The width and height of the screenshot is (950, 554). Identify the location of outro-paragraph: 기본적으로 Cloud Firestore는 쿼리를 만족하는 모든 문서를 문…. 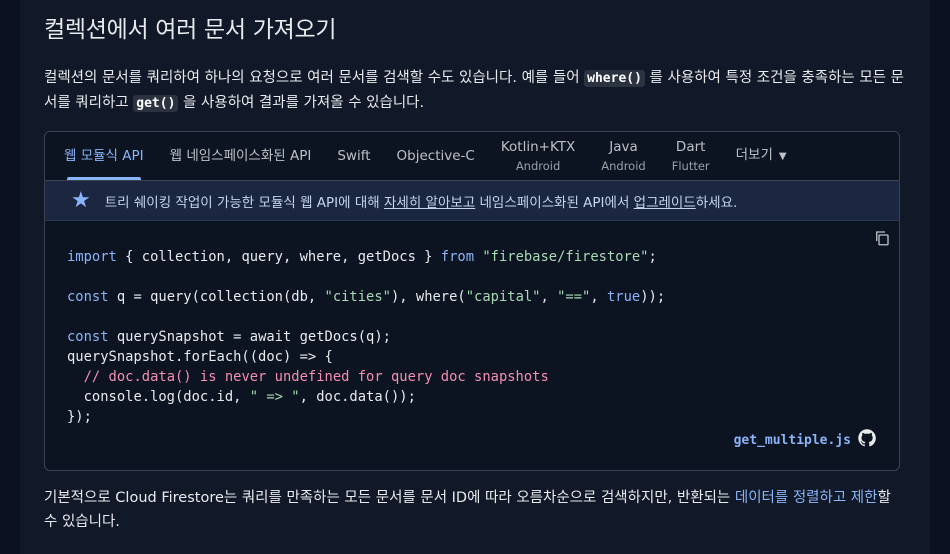
(467, 510).